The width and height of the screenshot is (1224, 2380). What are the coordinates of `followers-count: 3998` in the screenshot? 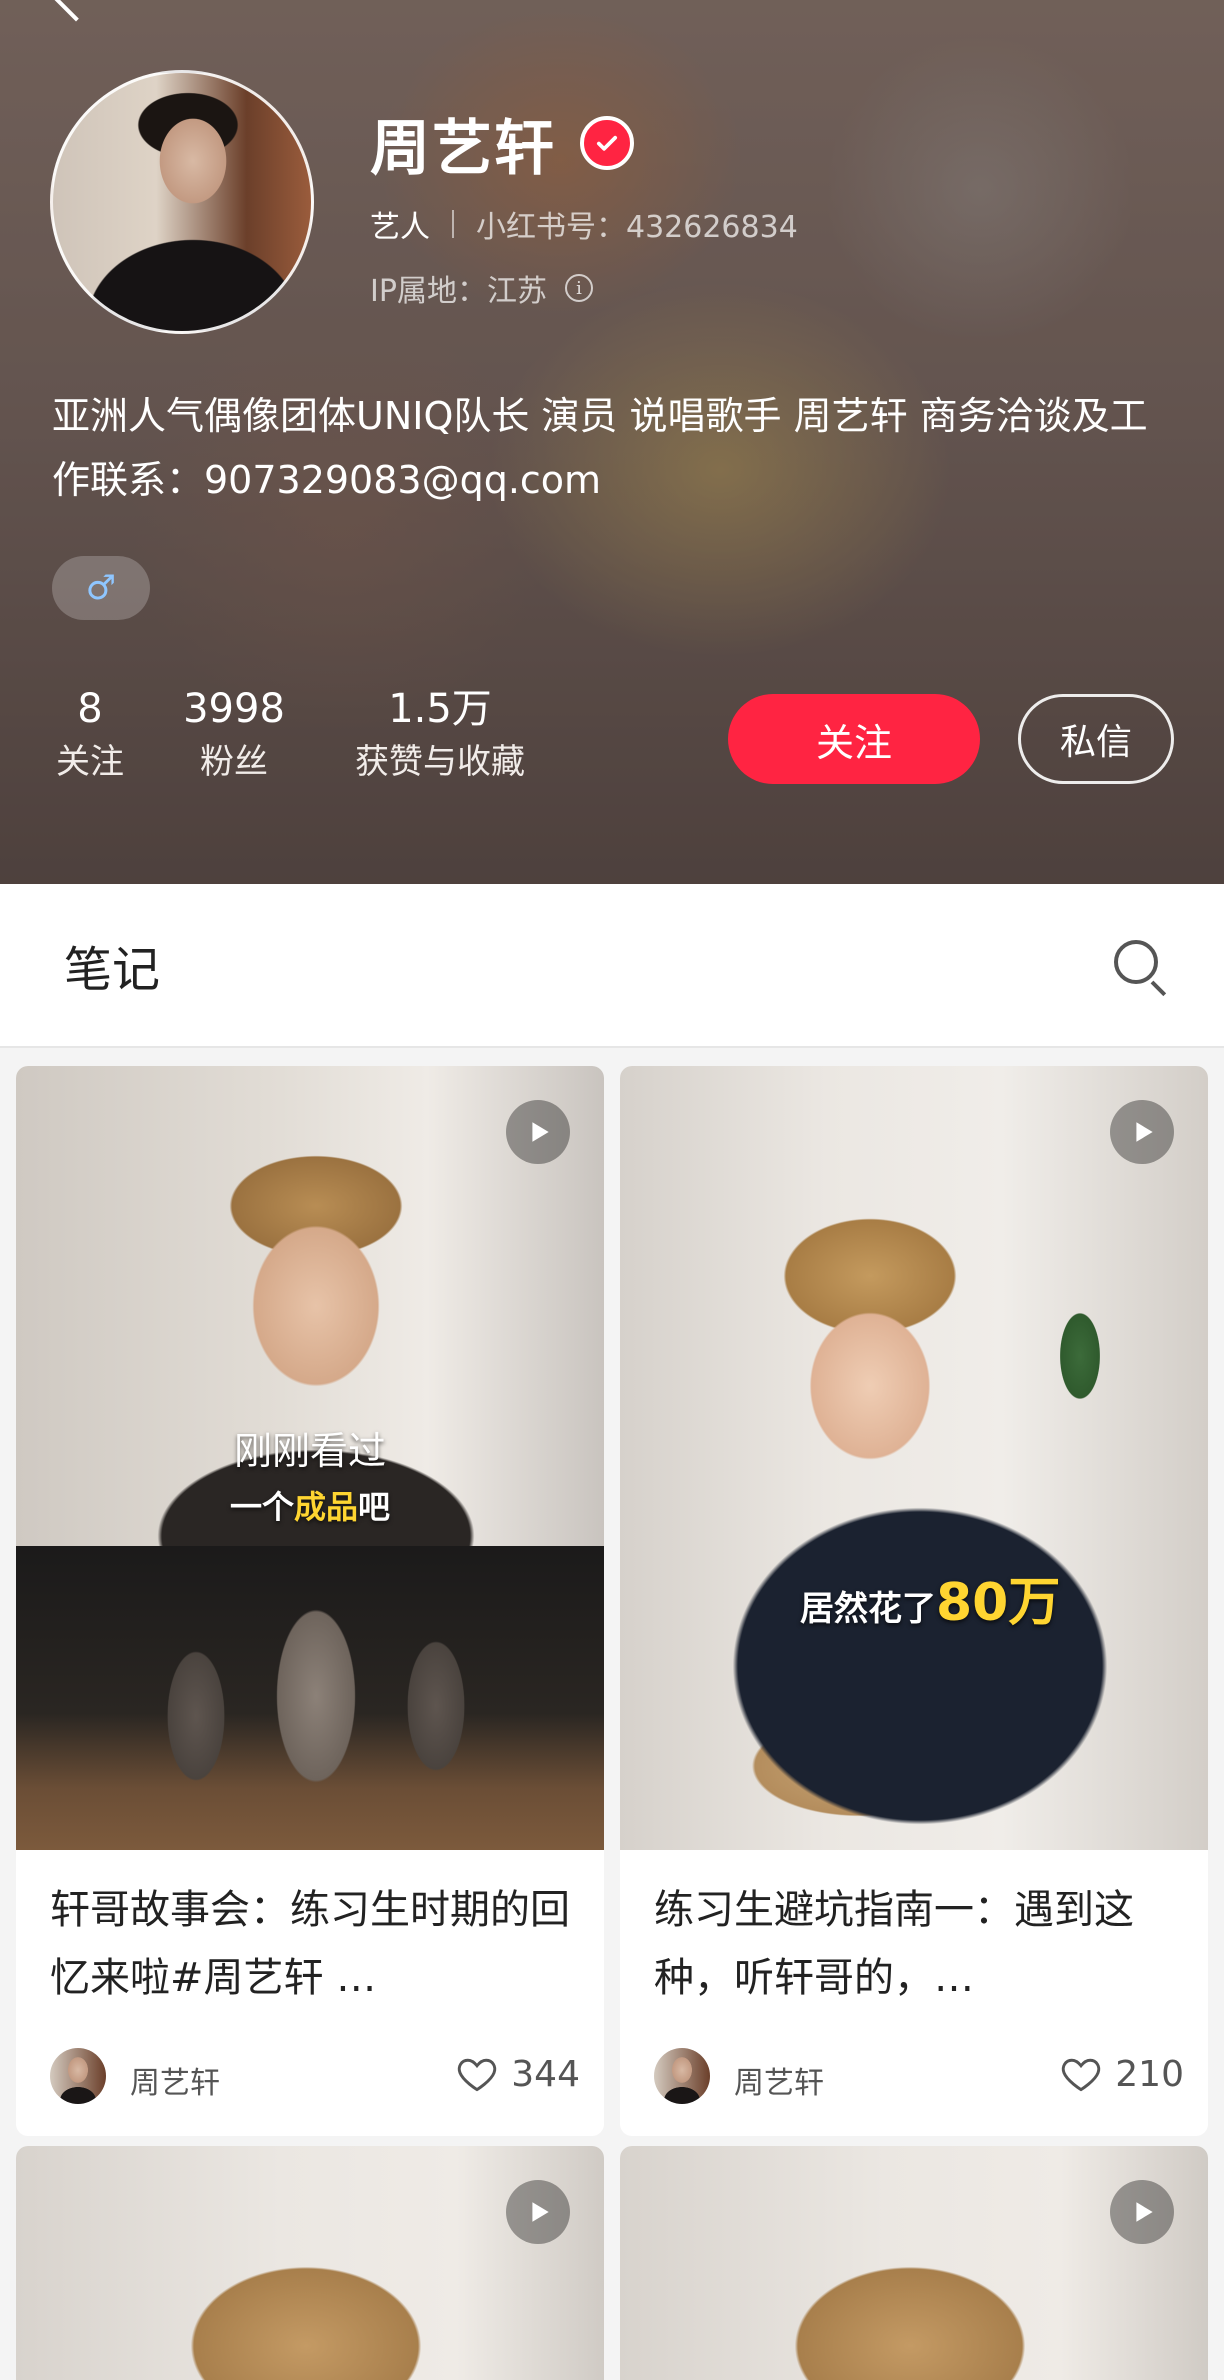 It's located at (234, 709).